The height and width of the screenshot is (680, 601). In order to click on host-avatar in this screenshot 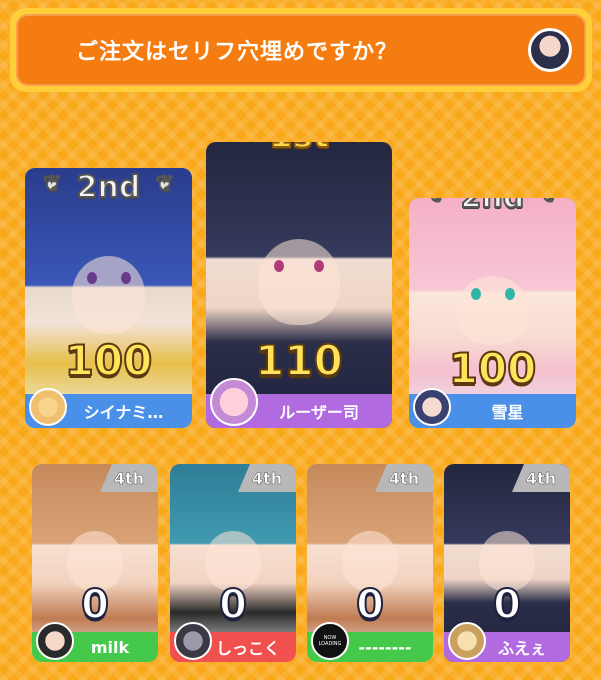, I will do `click(550, 50)`.